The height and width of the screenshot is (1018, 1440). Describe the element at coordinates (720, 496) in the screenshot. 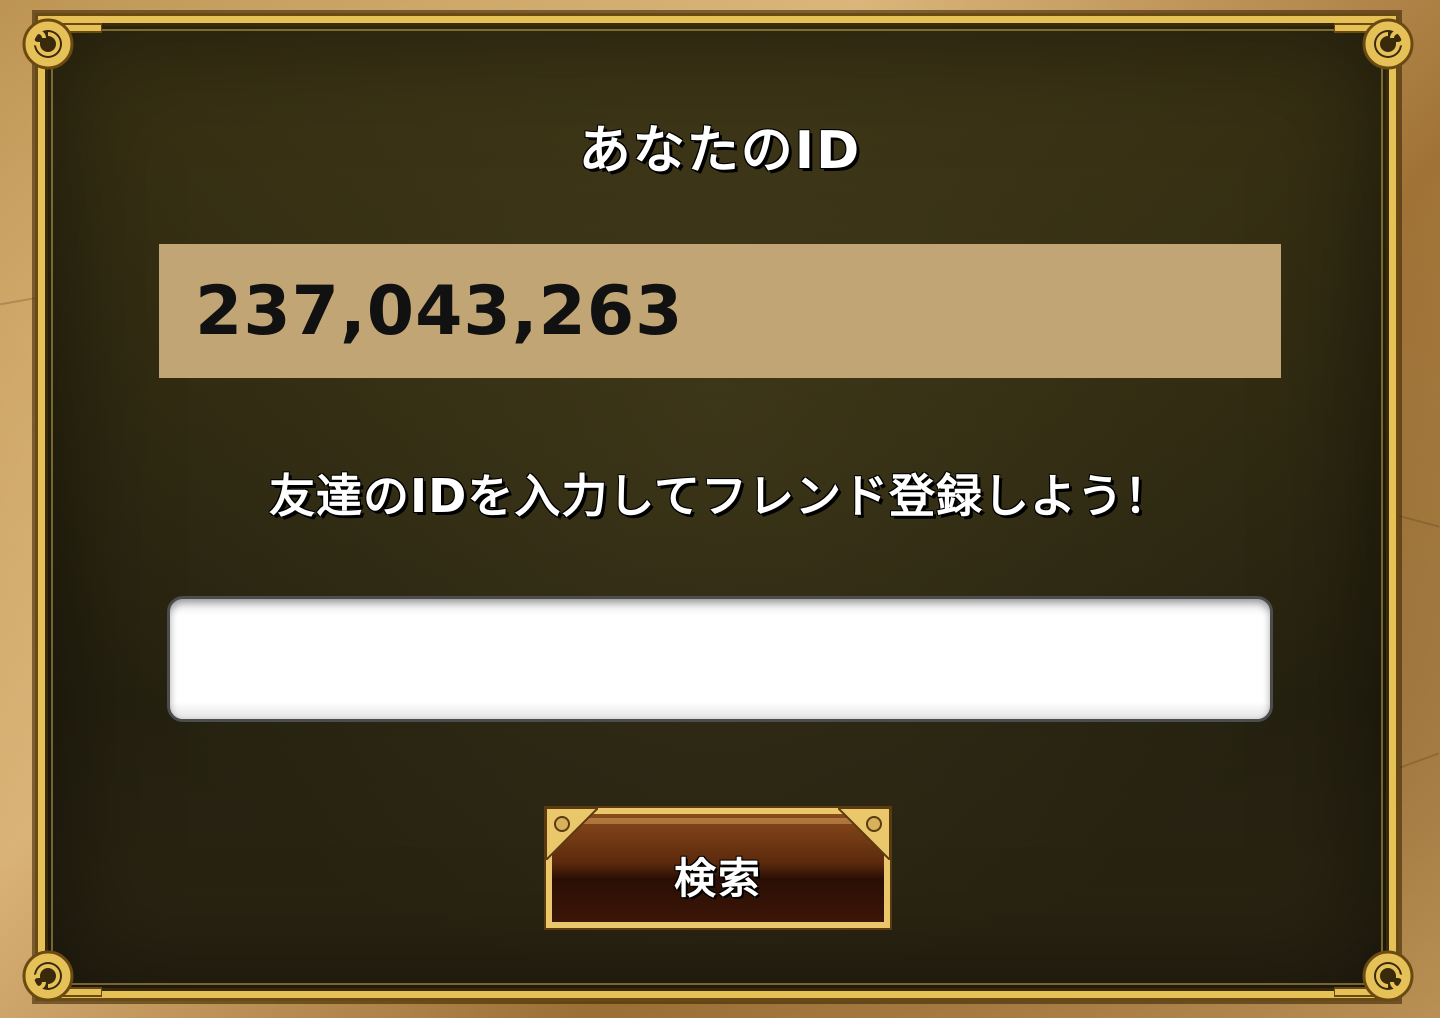

I see `friend-id-prompt: 友達のIDを入力してフレンド登録しよう！` at that location.